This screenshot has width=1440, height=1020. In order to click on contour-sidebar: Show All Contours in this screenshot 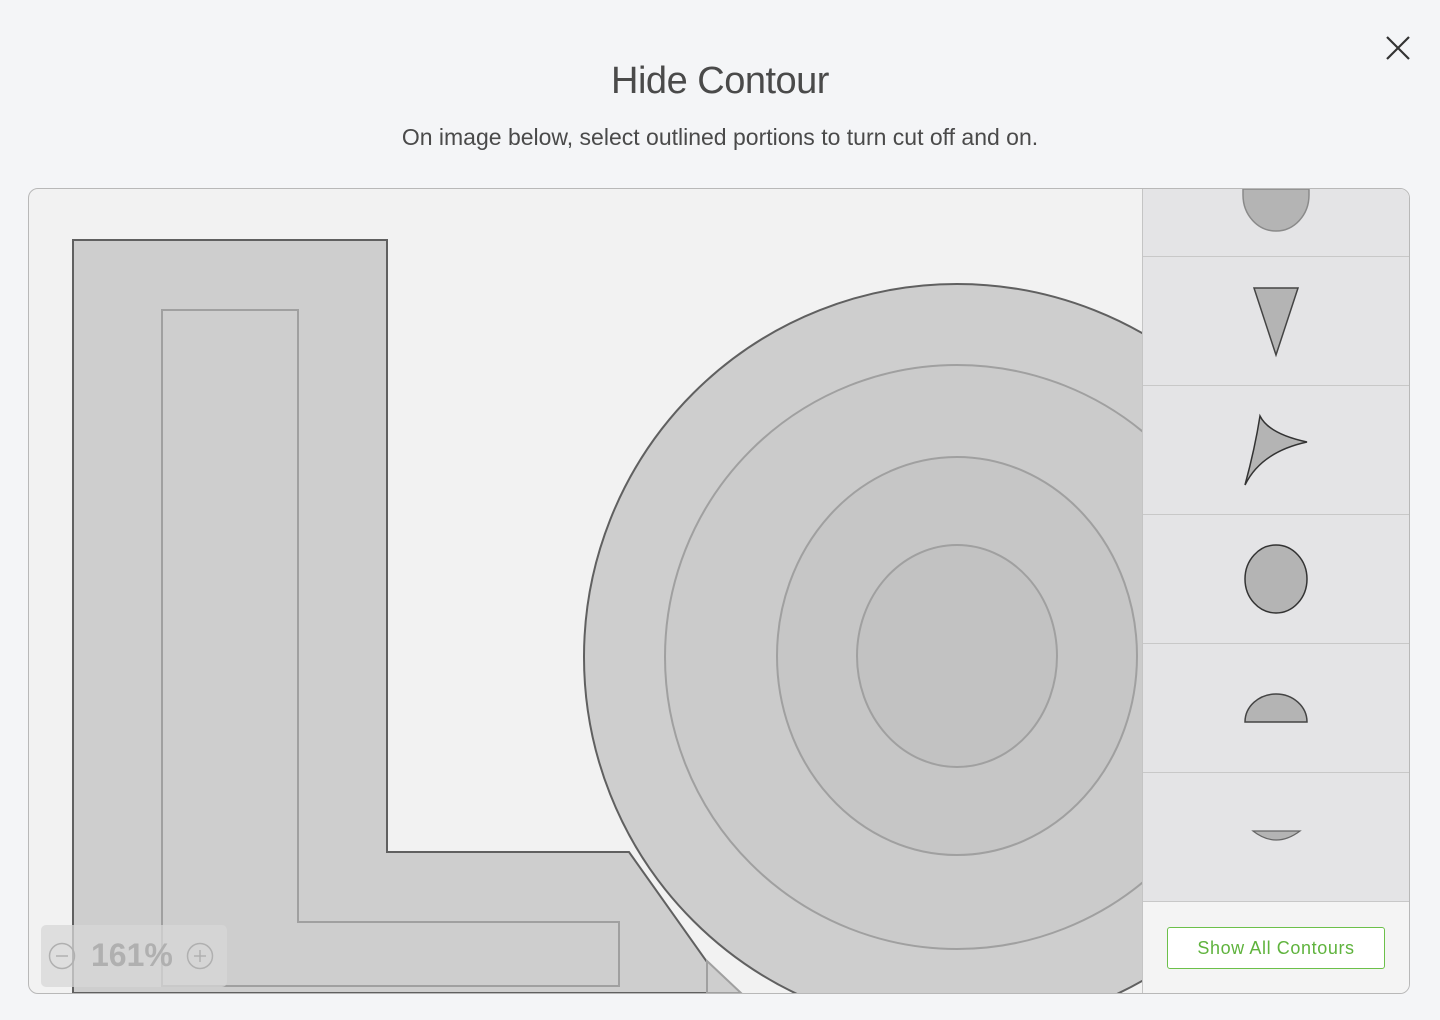, I will do `click(1275, 591)`.